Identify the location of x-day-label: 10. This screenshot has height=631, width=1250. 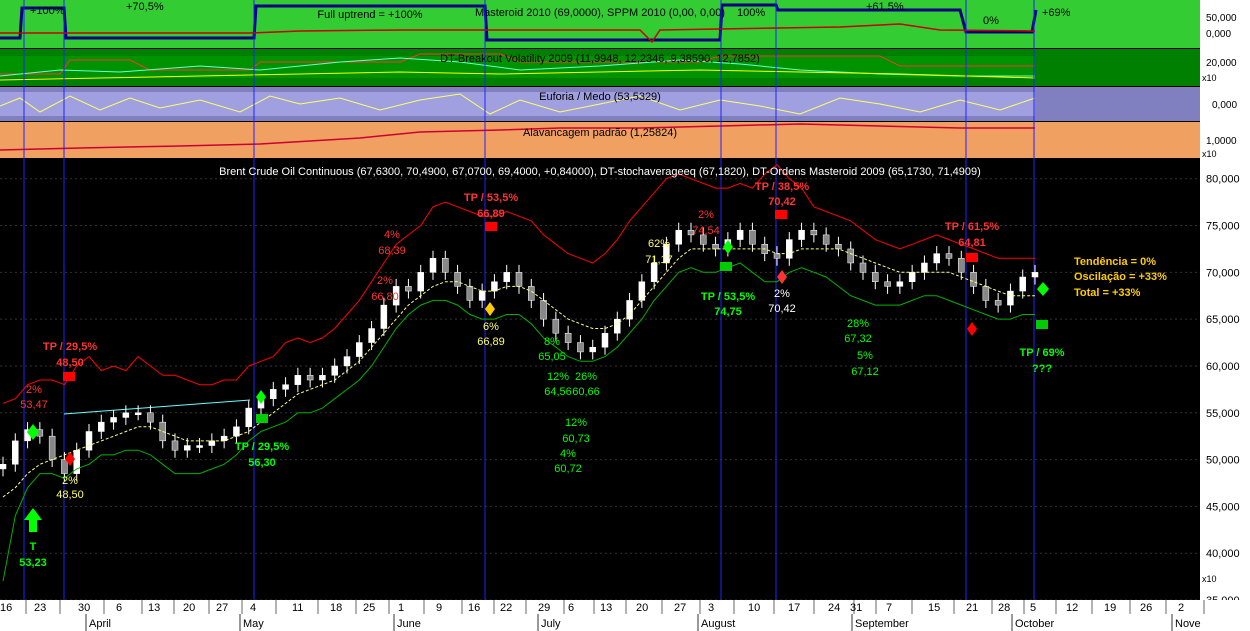
(754, 608).